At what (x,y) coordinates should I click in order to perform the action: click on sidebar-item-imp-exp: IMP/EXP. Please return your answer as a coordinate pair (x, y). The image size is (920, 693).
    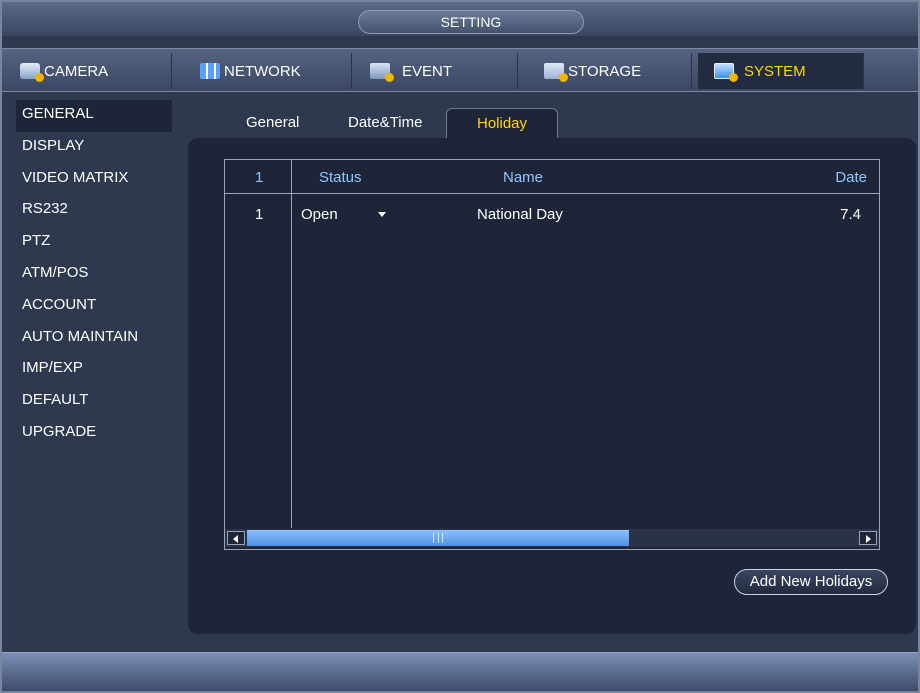
    Looking at the image, I should click on (94, 370).